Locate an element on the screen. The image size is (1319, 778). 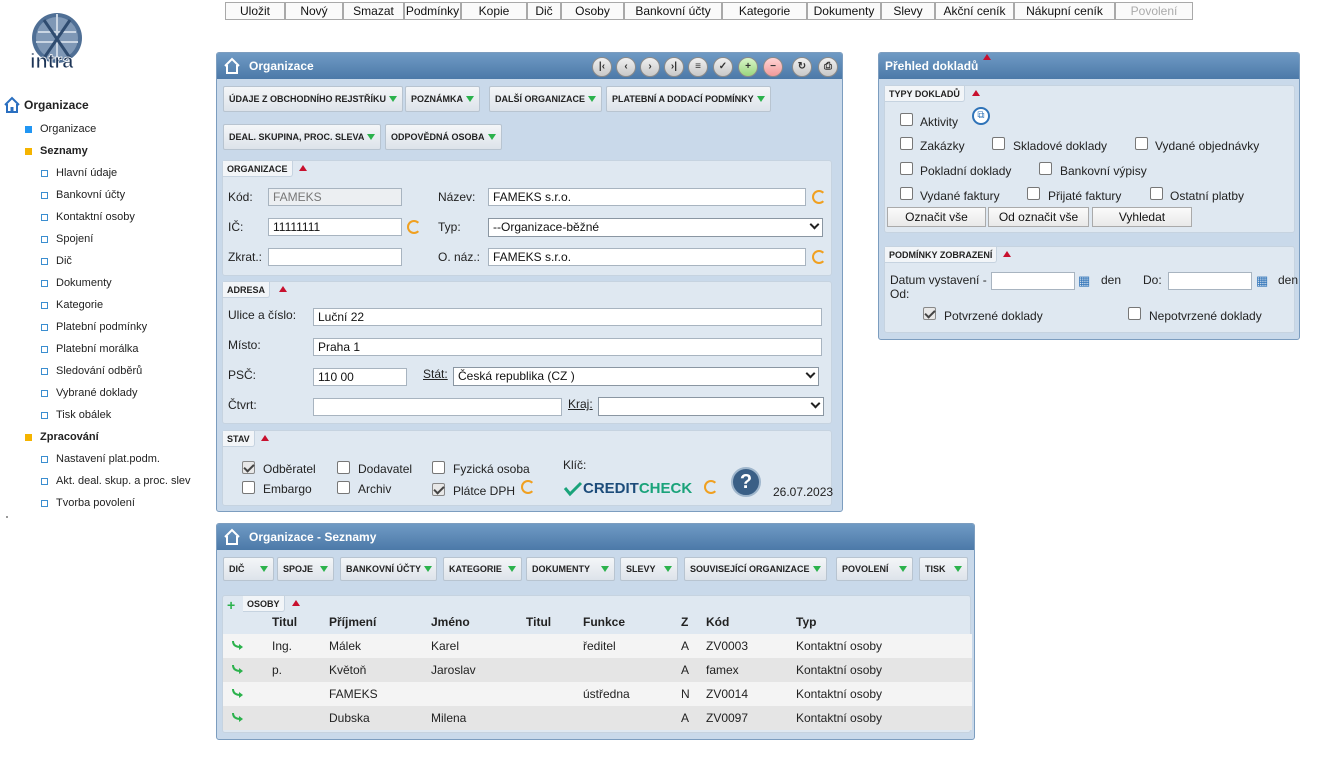
toolbar-button: Dič is located at coordinates (544, 11).